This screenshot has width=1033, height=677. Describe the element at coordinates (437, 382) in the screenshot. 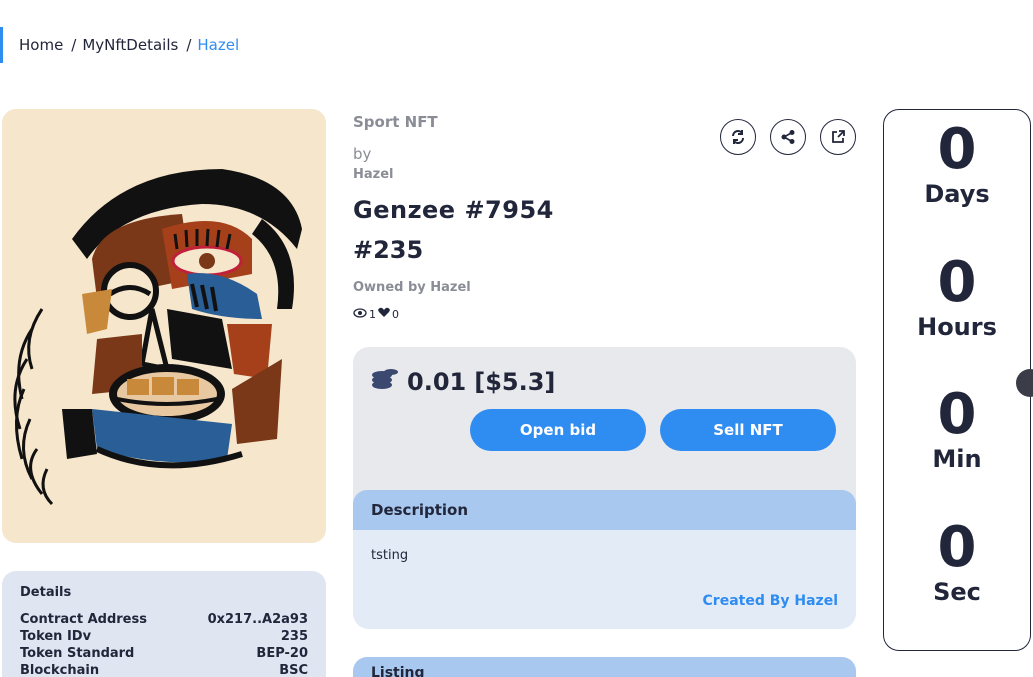

I see `price-amount: 0.01` at that location.